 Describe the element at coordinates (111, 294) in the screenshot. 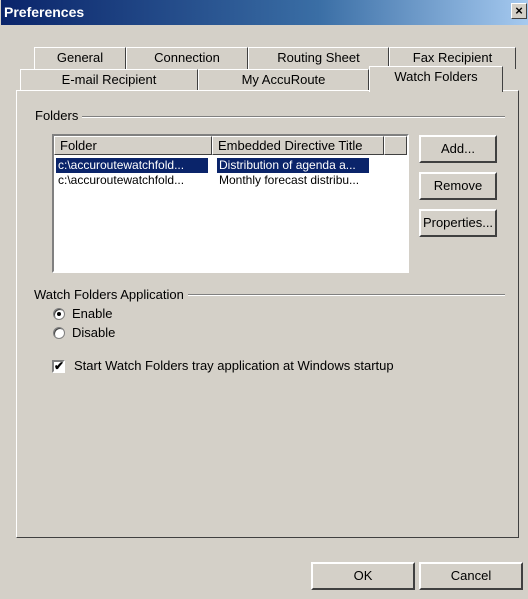

I see `app-group-label: Watch Folders Application` at that location.